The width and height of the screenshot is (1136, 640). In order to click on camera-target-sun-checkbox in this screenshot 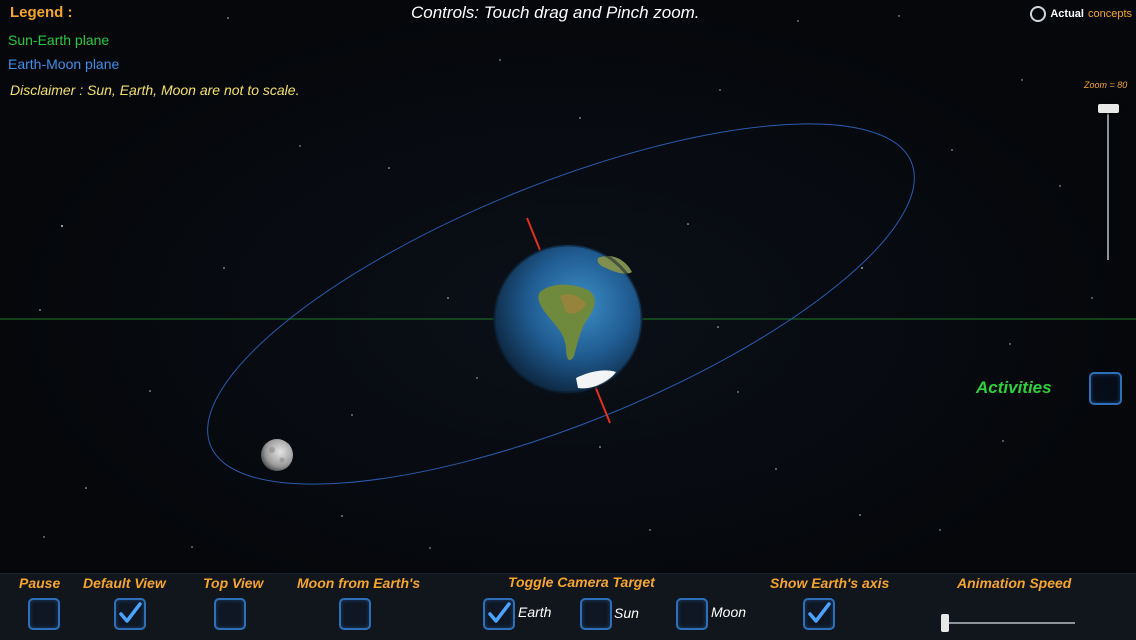, I will do `click(596, 614)`.